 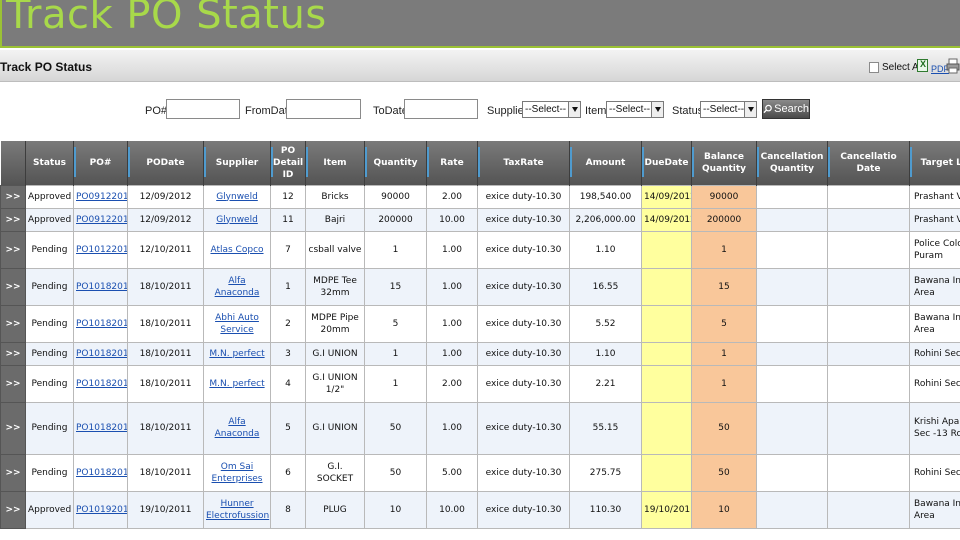 What do you see at coordinates (13, 163) in the screenshot?
I see `column-header` at bounding box center [13, 163].